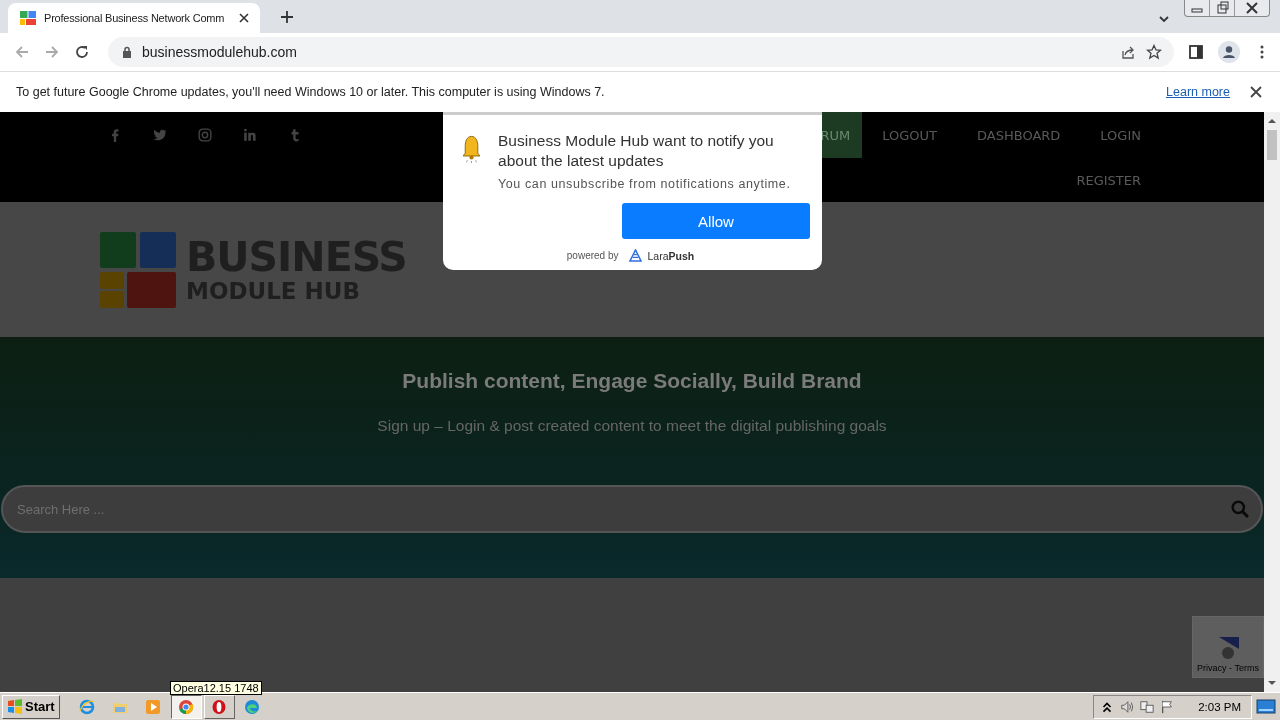 Image resolution: width=1280 pixels, height=720 pixels. Describe the element at coordinates (310, 92) in the screenshot. I see `update-message: To get future Google Chrome updates, you'll need Windows 10 or later. This computer is using Windows 7.` at that location.